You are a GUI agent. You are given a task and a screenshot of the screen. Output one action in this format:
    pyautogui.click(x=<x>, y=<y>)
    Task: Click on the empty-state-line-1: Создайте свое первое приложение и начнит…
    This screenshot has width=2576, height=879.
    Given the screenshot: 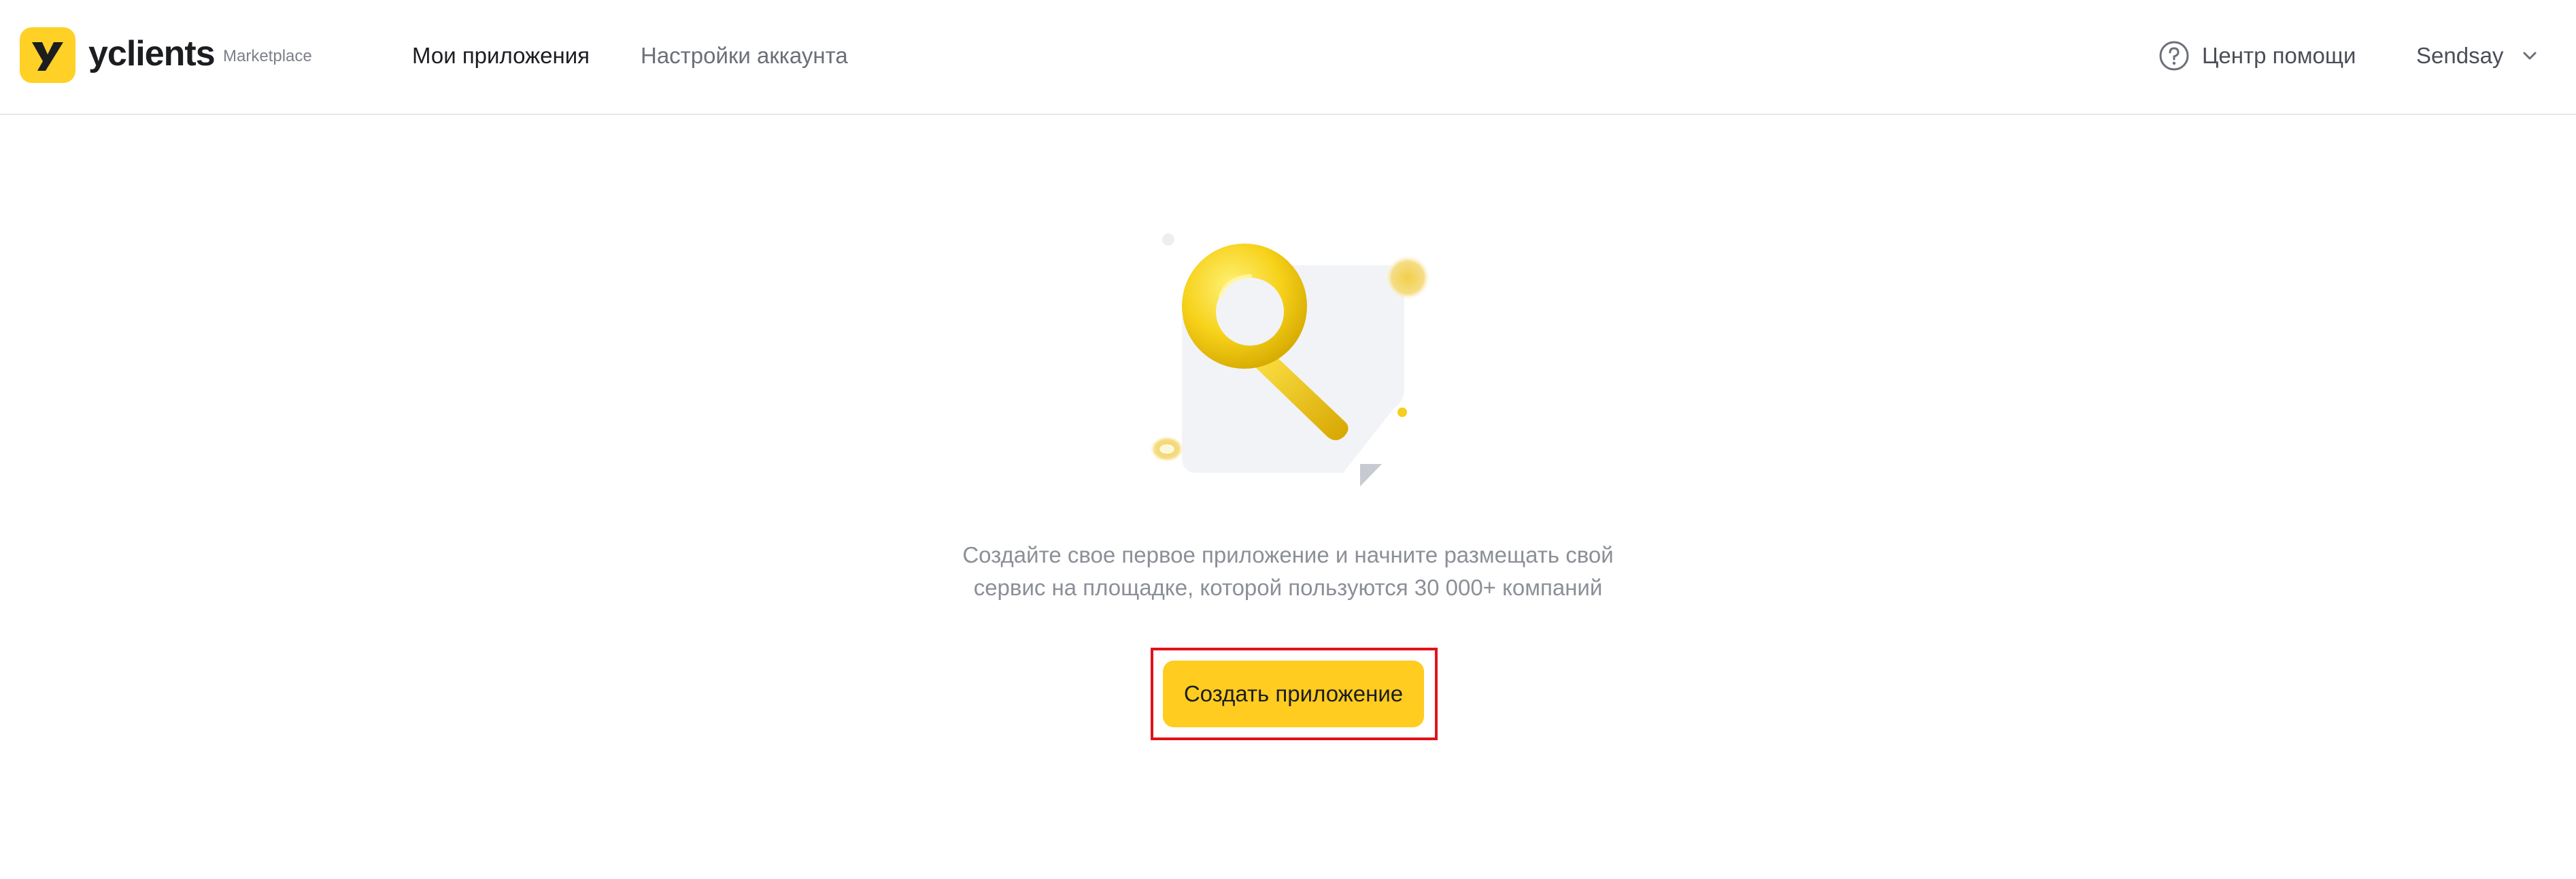 What is the action you would take?
    pyautogui.click(x=1288, y=554)
    